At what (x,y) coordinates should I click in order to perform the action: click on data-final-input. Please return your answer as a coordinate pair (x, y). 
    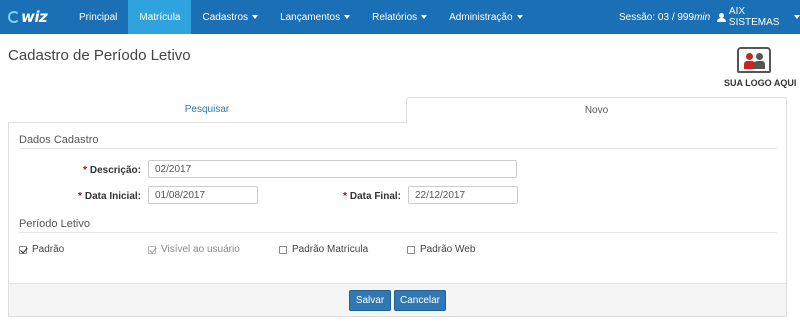
    Looking at the image, I should click on (463, 195).